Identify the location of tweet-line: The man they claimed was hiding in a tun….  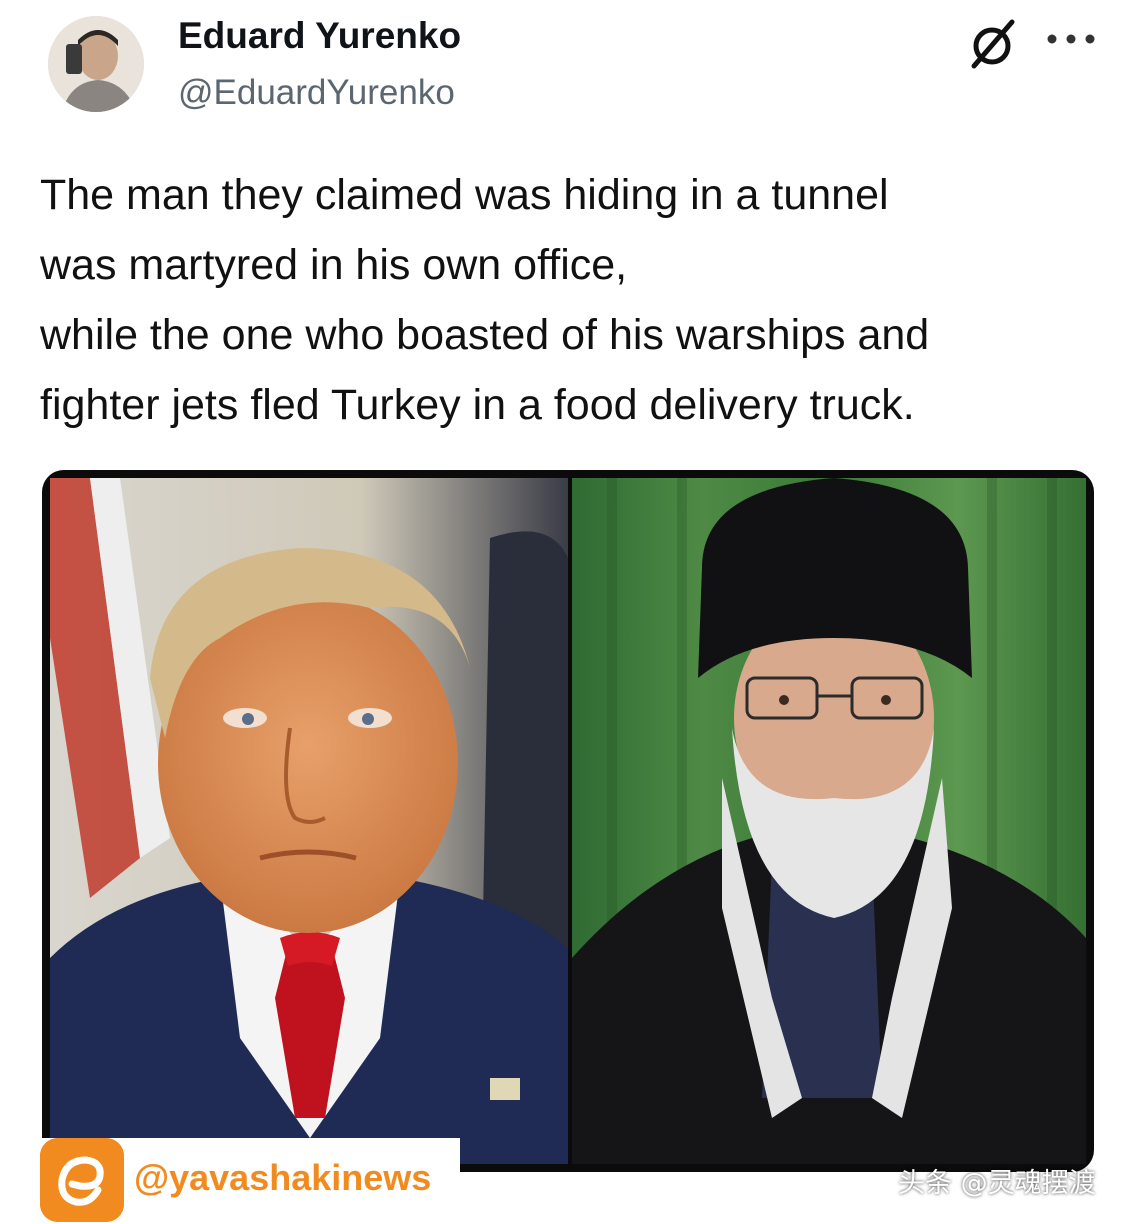
(464, 195).